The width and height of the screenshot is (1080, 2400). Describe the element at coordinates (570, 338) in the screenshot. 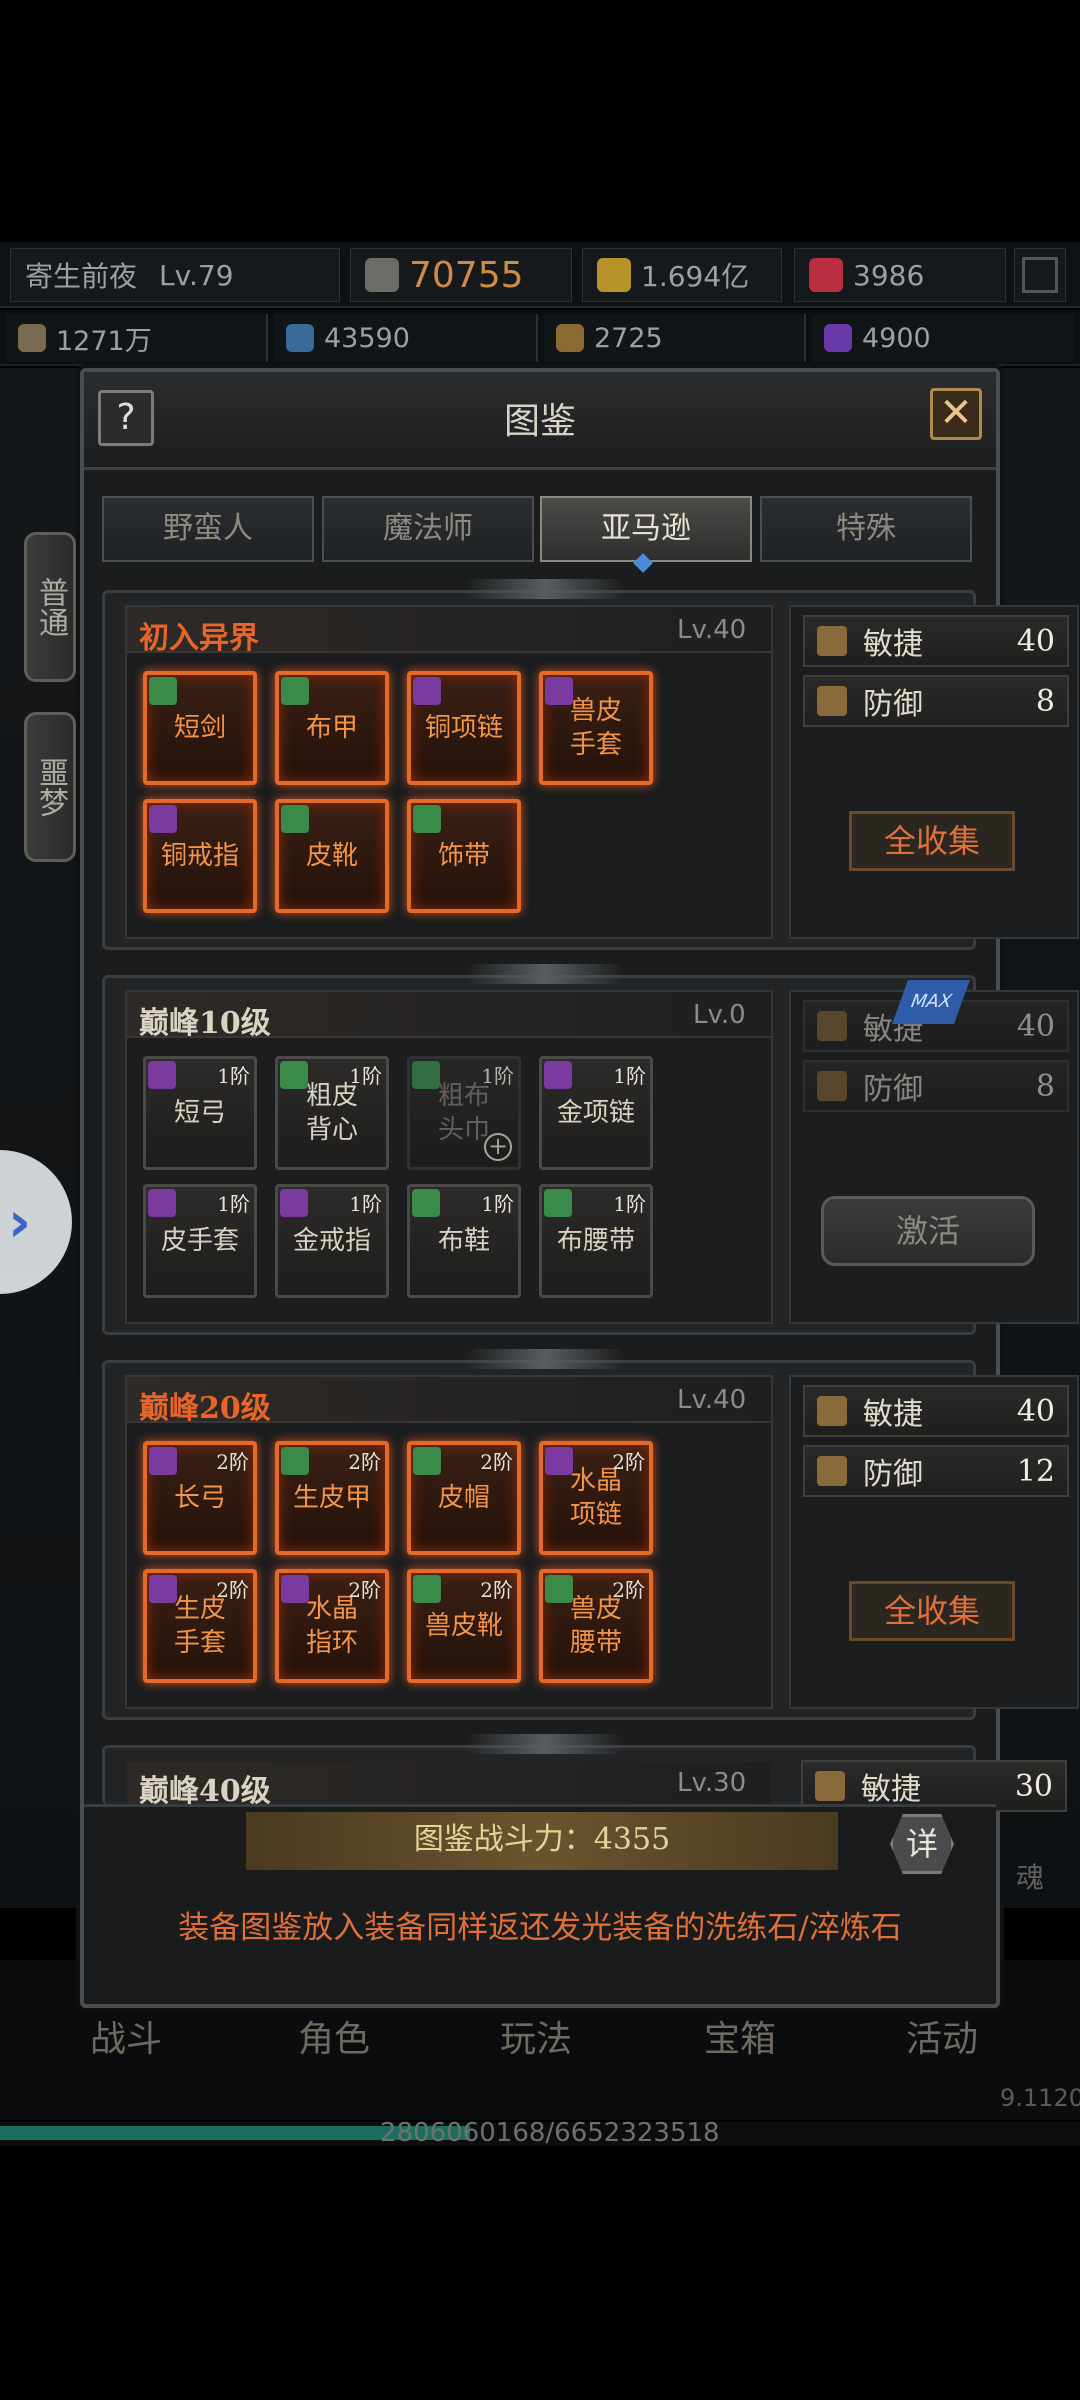

I see `emblem-icon` at that location.